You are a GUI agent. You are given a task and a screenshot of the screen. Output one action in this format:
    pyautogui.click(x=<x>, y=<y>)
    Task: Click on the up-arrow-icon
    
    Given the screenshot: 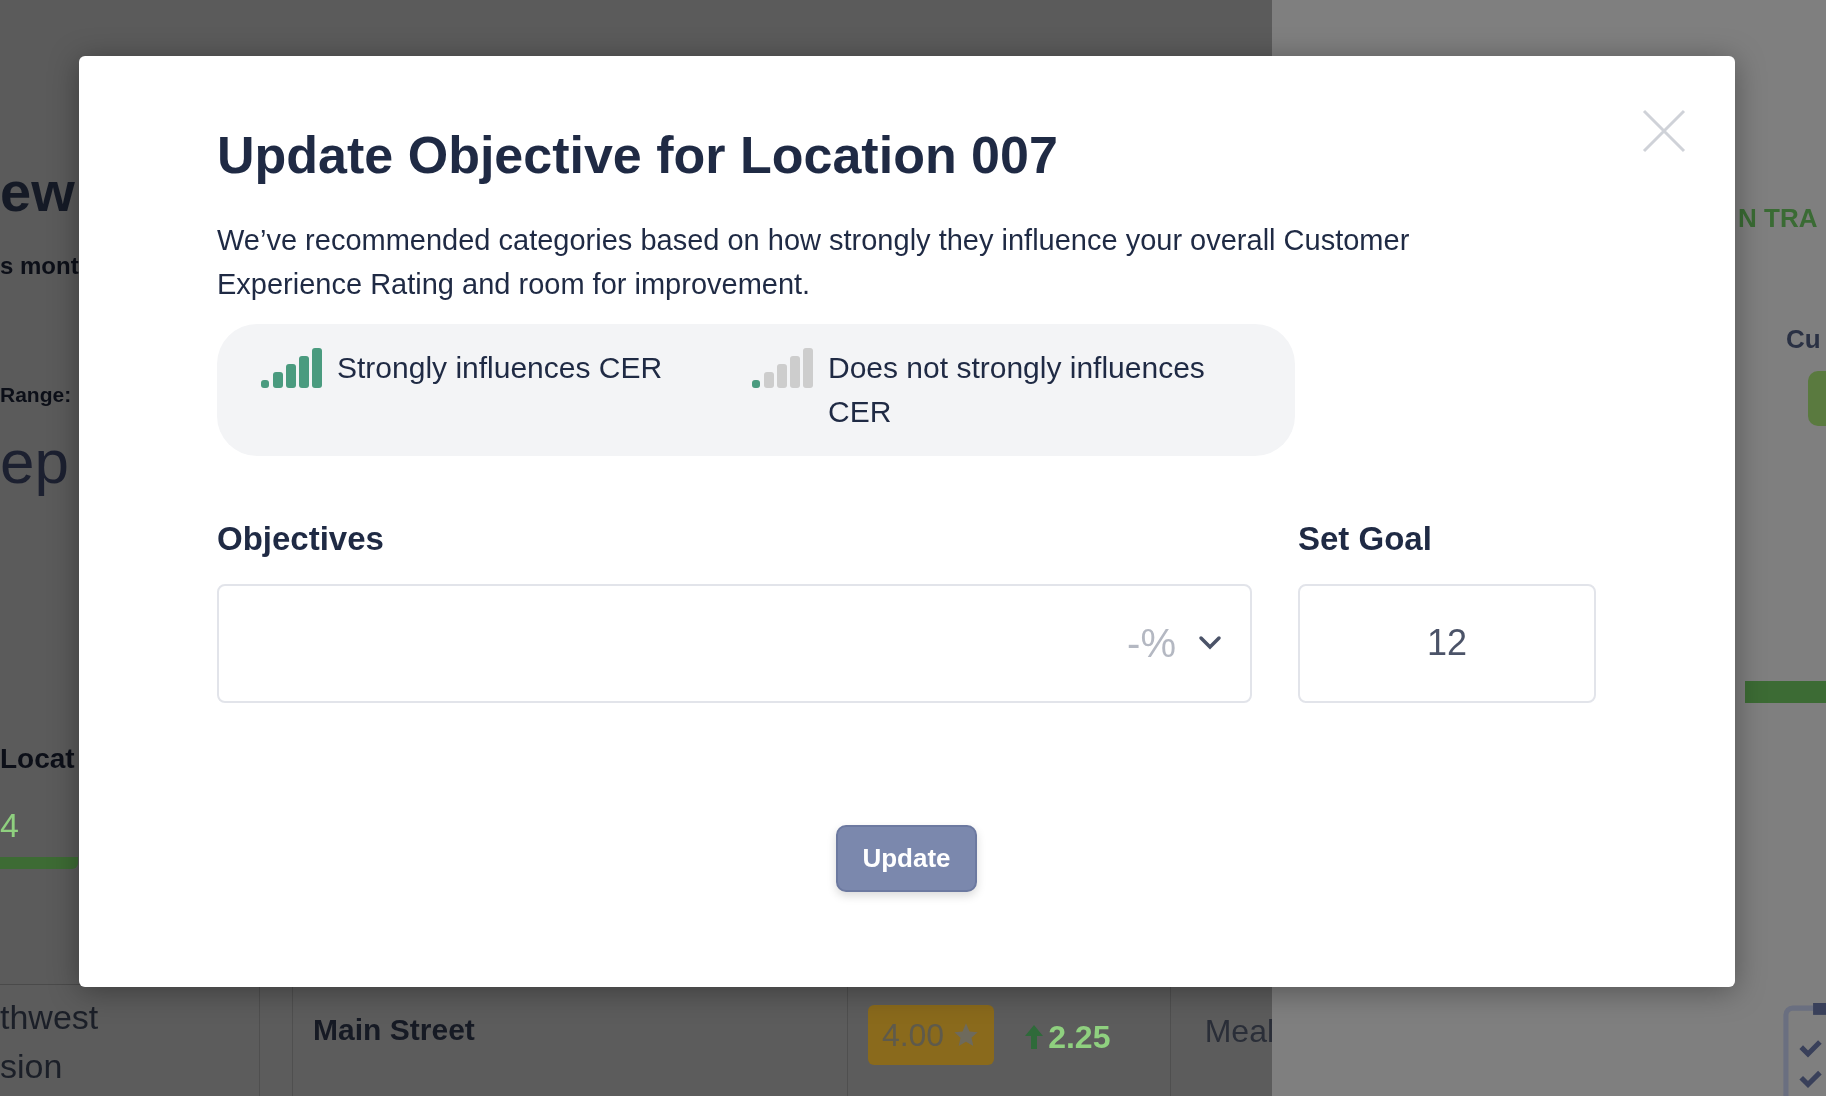 What is the action you would take?
    pyautogui.click(x=1034, y=1037)
    